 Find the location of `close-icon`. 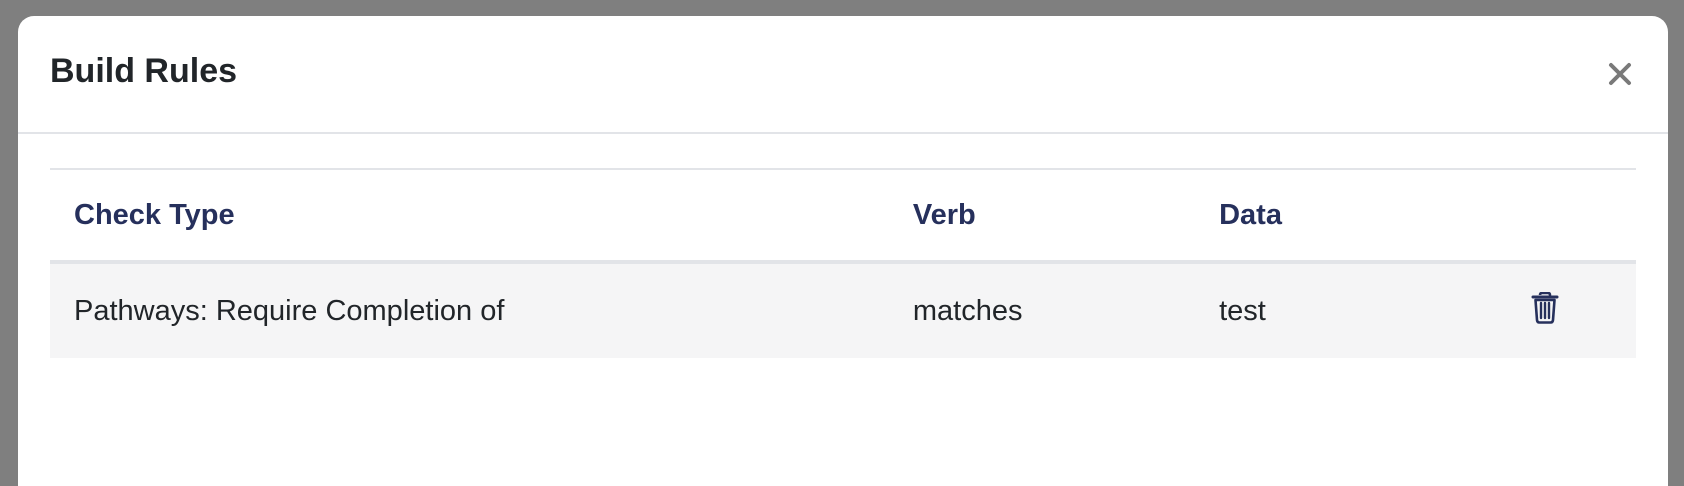

close-icon is located at coordinates (1620, 74).